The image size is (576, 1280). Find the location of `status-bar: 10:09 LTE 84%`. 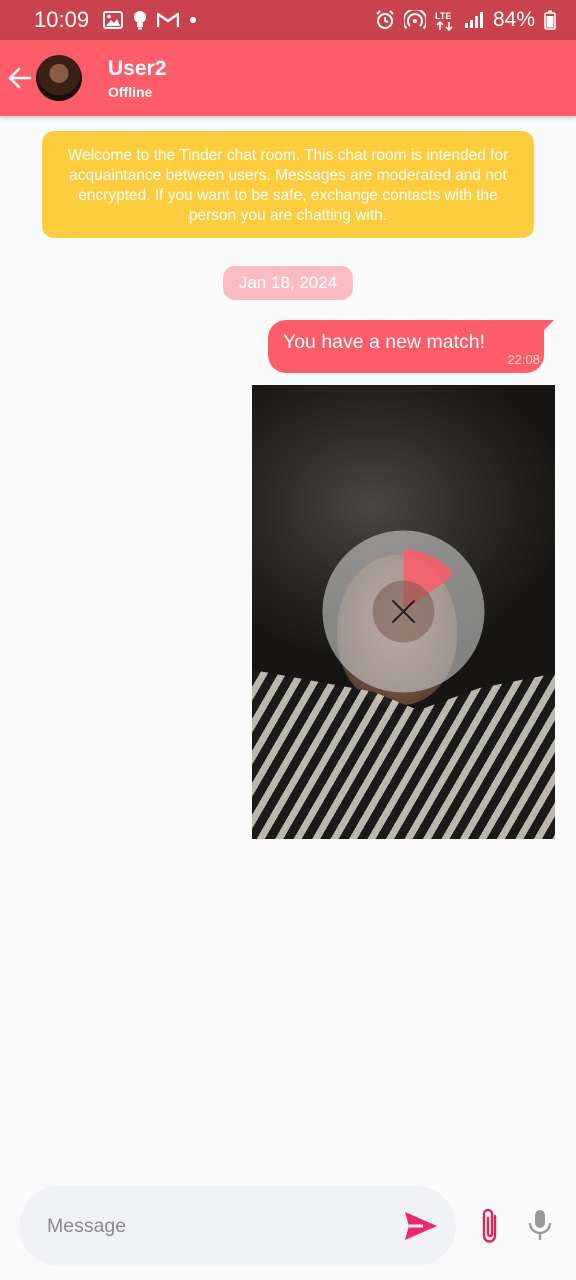

status-bar: 10:09 LTE 84% is located at coordinates (288, 20).